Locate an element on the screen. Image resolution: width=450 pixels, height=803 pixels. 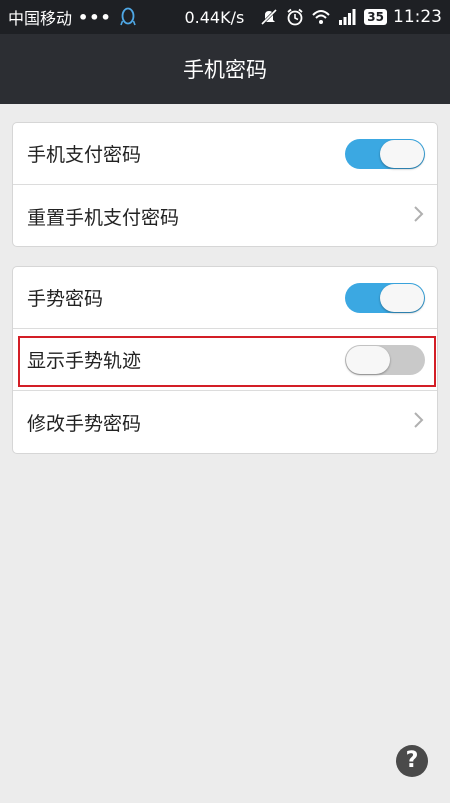
help-button: ? is located at coordinates (412, 761).